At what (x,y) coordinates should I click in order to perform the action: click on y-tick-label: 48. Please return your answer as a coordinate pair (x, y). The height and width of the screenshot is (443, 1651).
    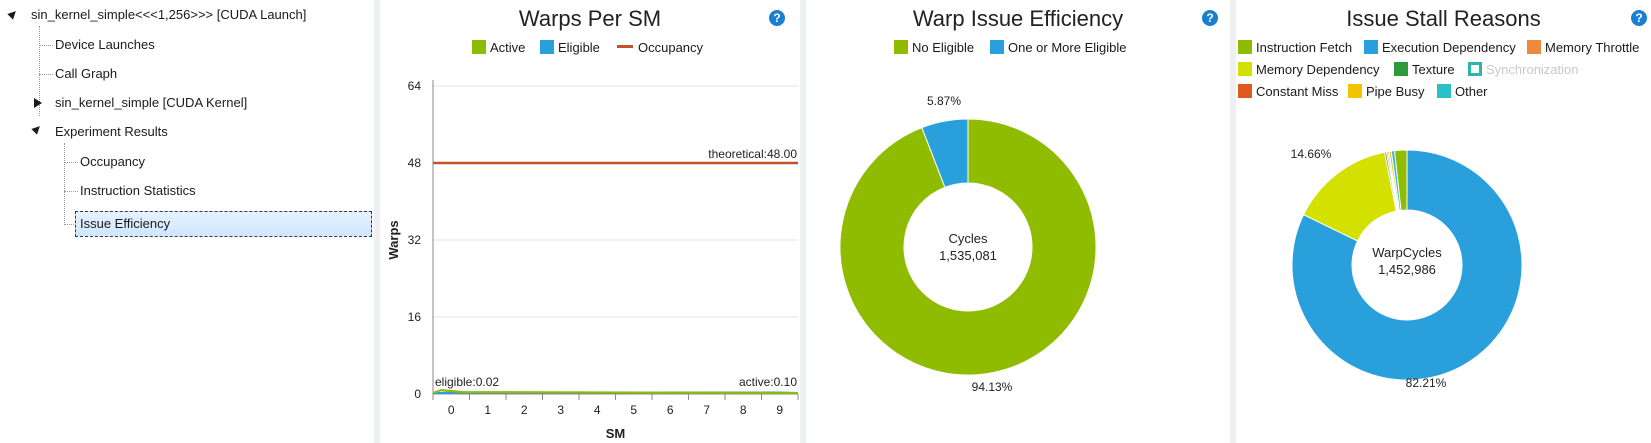
    Looking at the image, I should click on (415, 163).